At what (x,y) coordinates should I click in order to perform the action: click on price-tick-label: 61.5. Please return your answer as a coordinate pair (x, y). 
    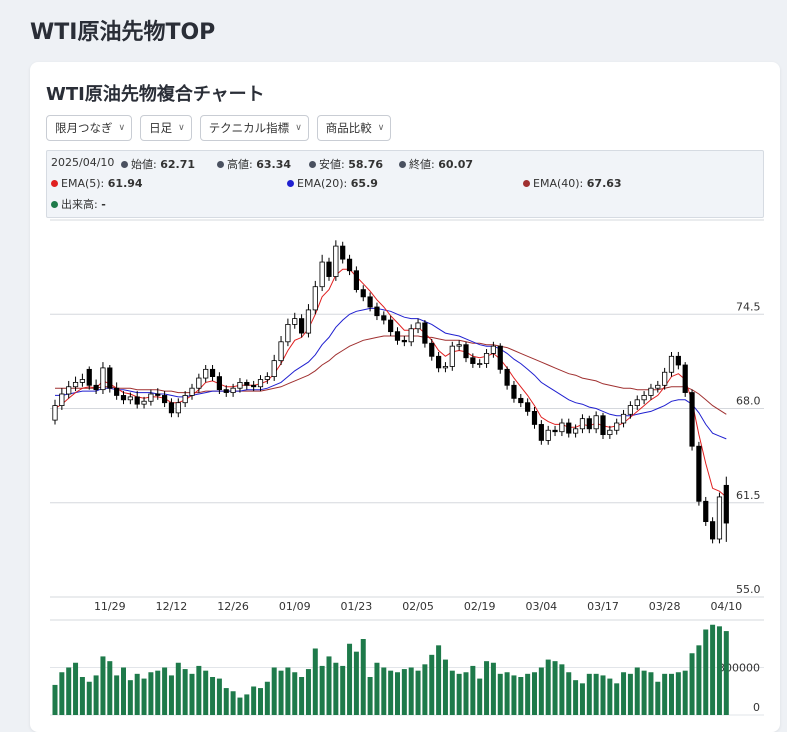
    Looking at the image, I should click on (748, 495).